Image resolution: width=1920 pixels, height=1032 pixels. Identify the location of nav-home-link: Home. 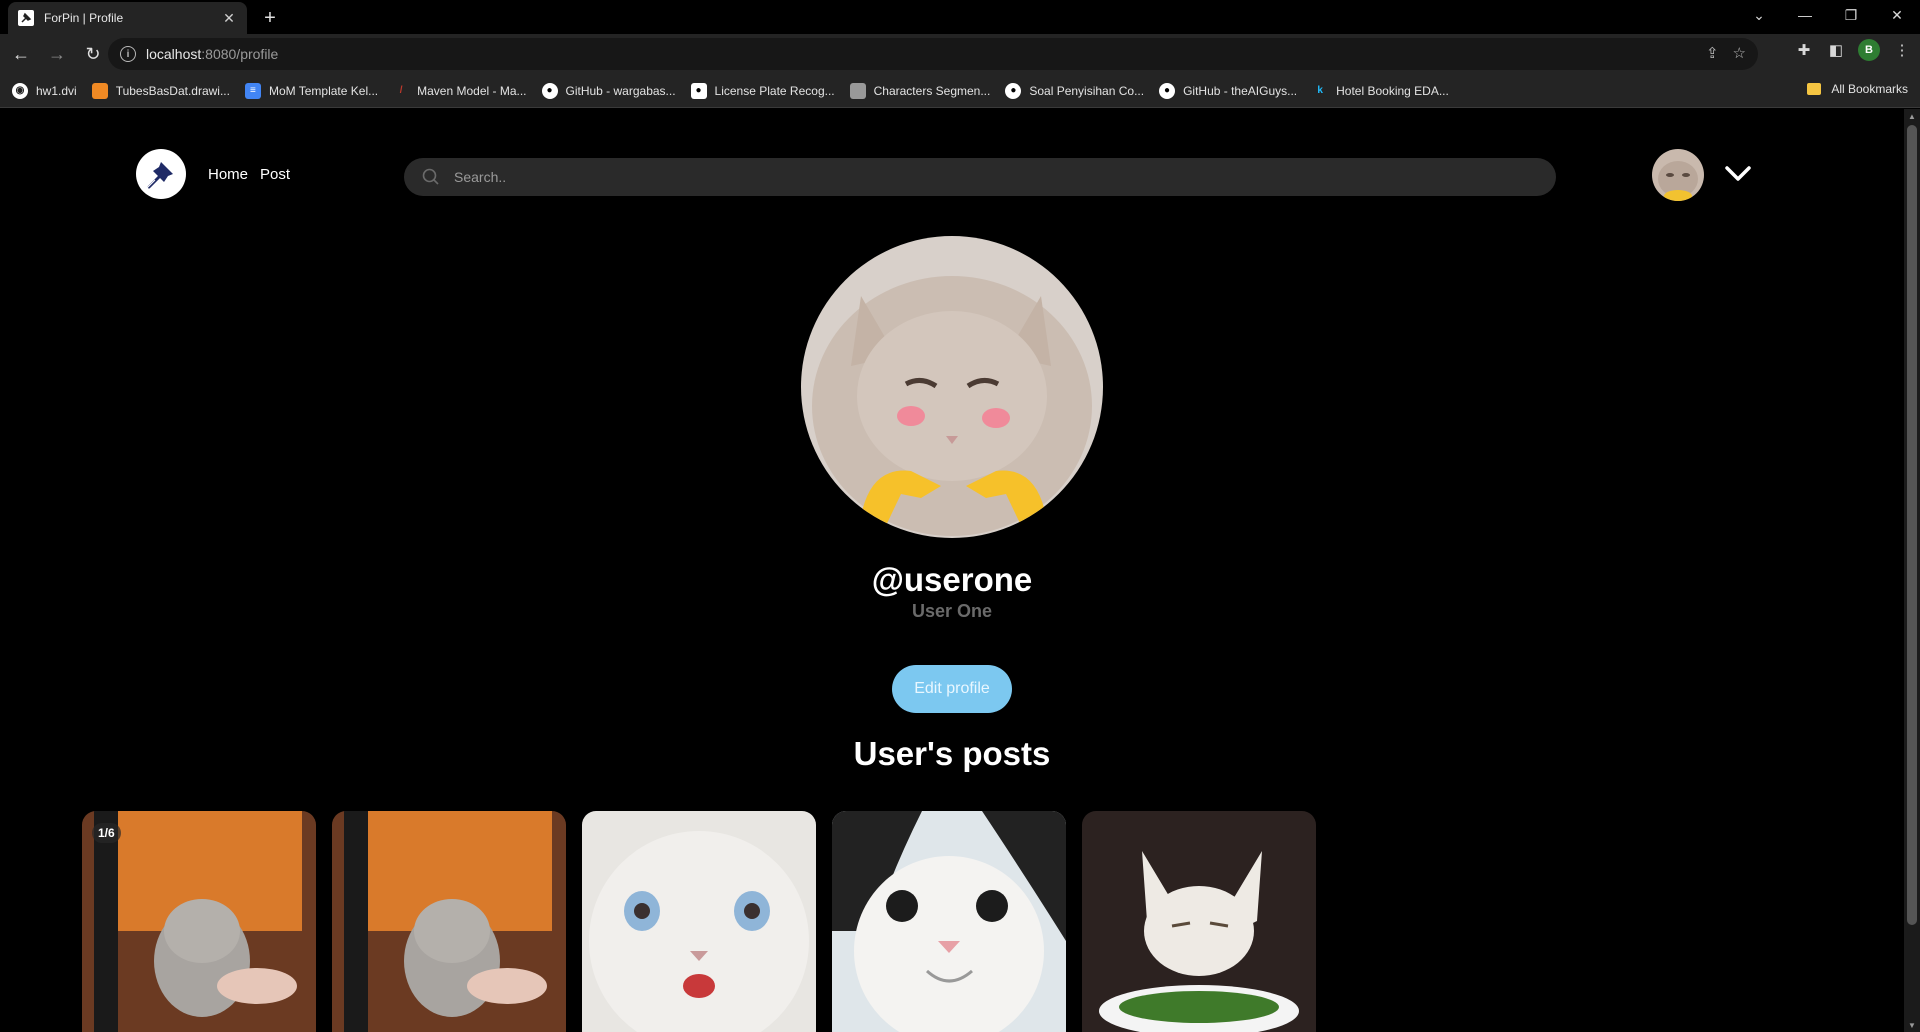
(228, 174).